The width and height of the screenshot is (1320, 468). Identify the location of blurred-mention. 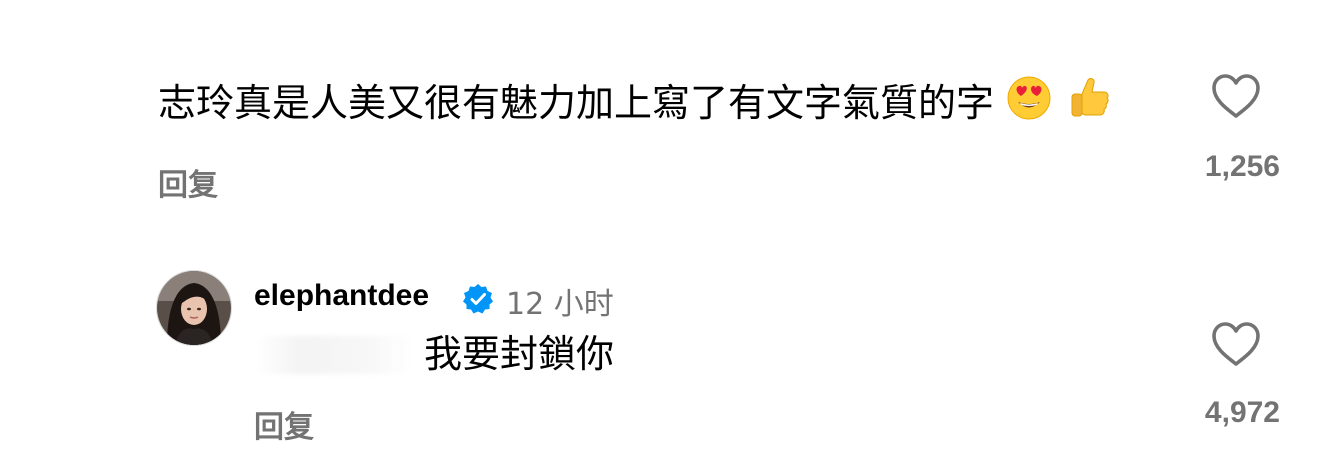
(334, 355).